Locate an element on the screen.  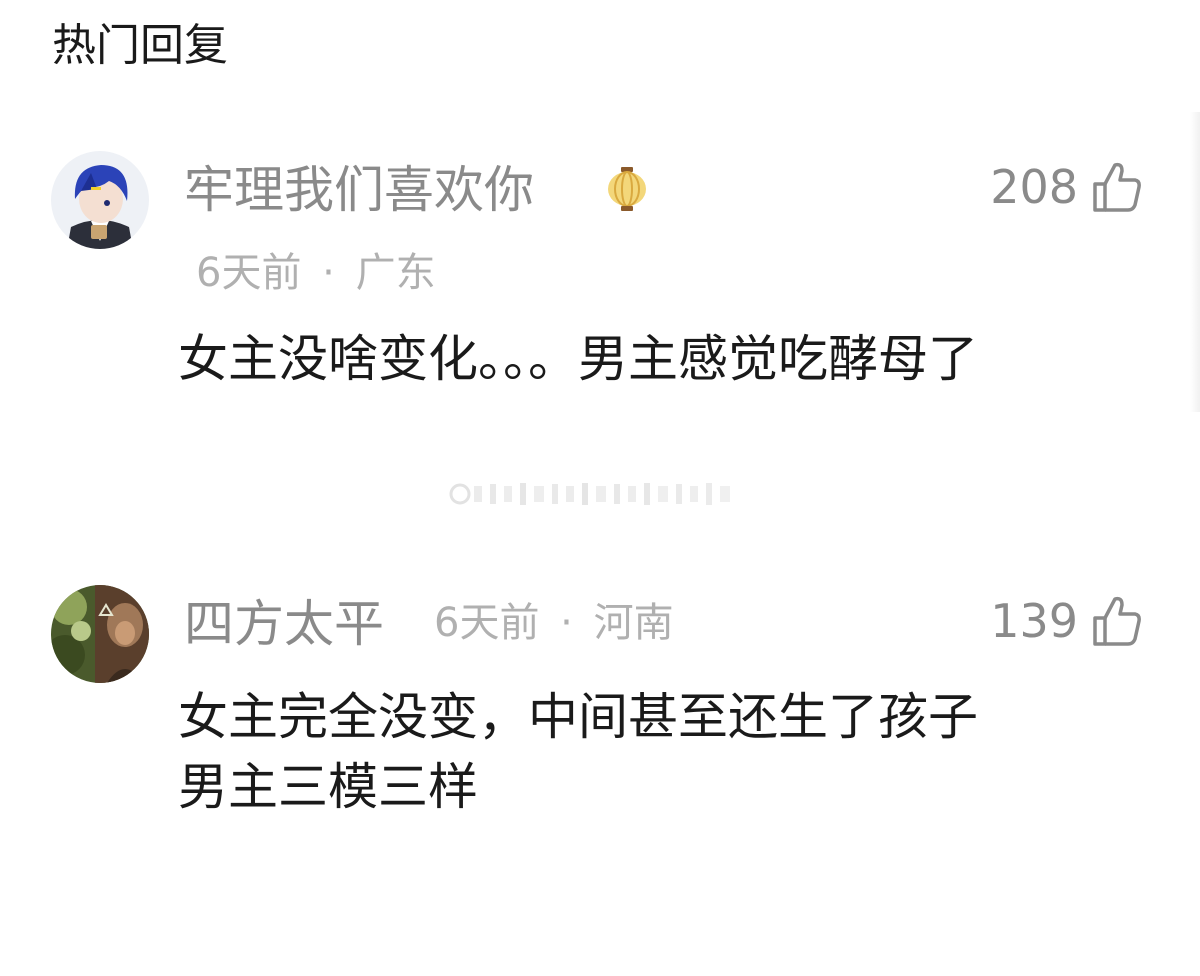
comment-location: 广东 is located at coordinates (395, 273).